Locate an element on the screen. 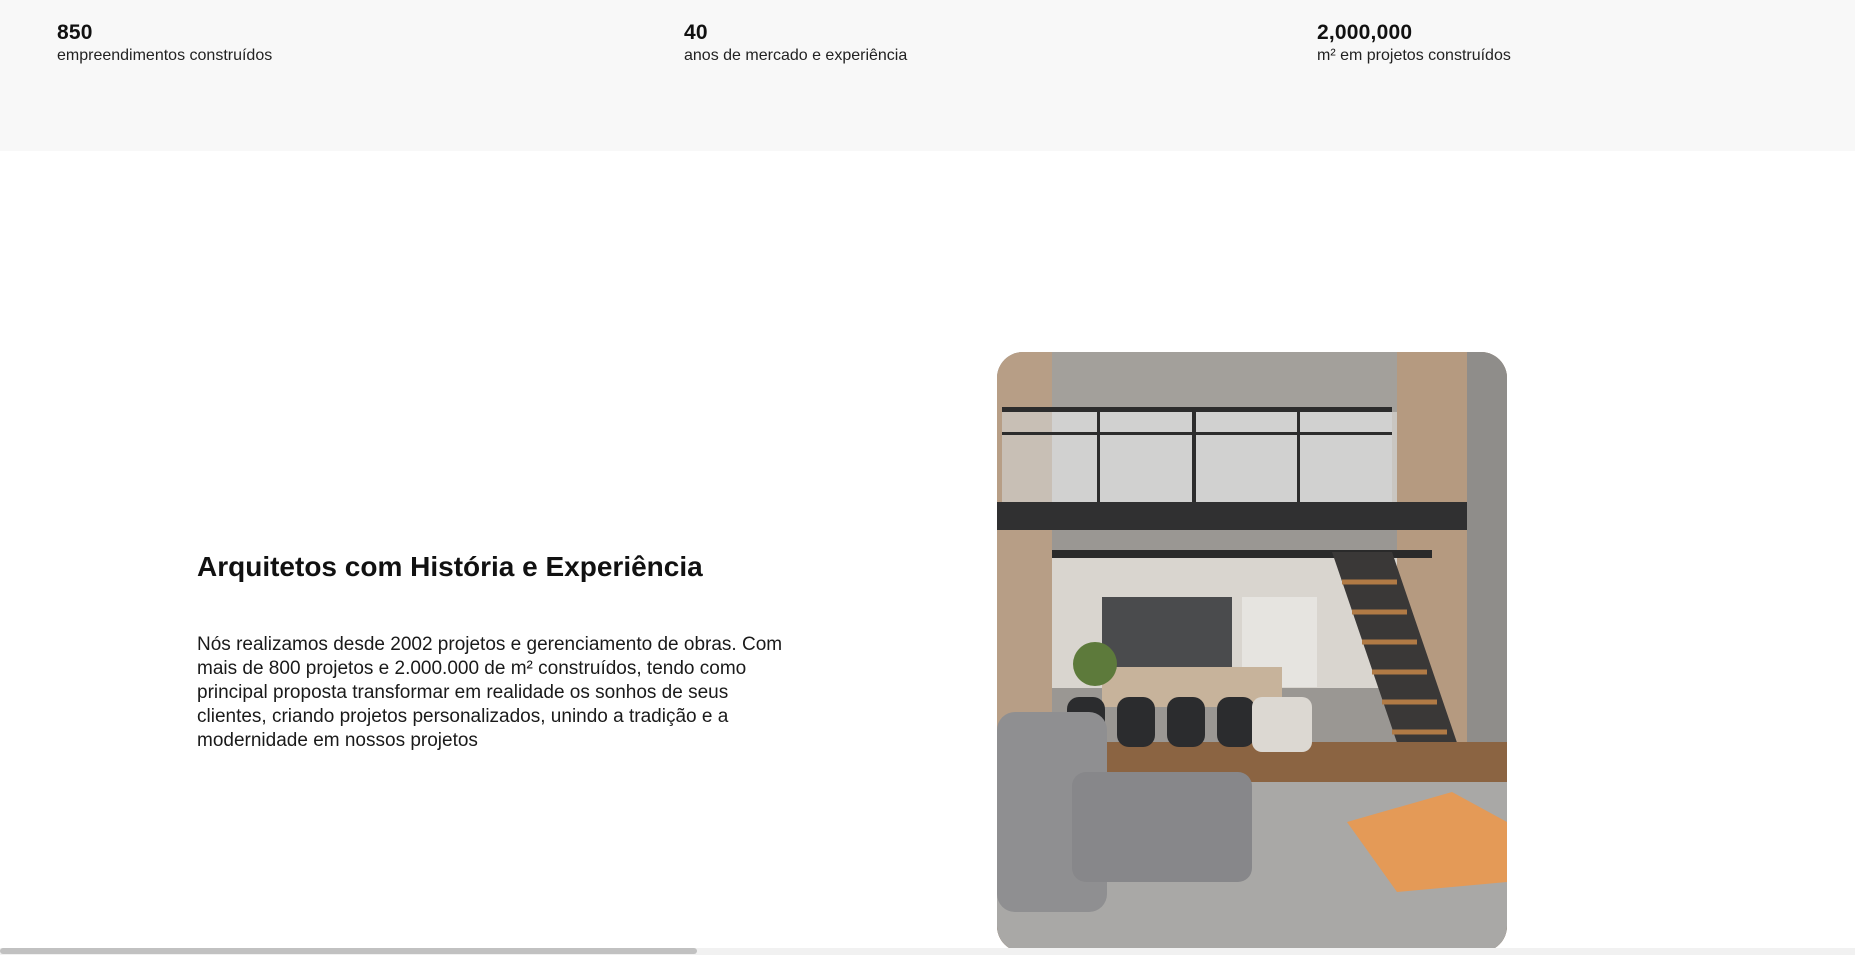  stat-value: 40 is located at coordinates (696, 32).